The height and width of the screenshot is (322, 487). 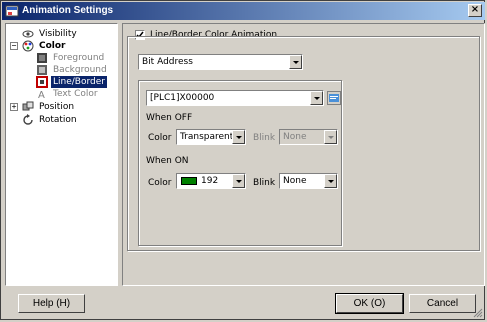 What do you see at coordinates (167, 161) in the screenshot?
I see `when-on-heading: When ON` at bounding box center [167, 161].